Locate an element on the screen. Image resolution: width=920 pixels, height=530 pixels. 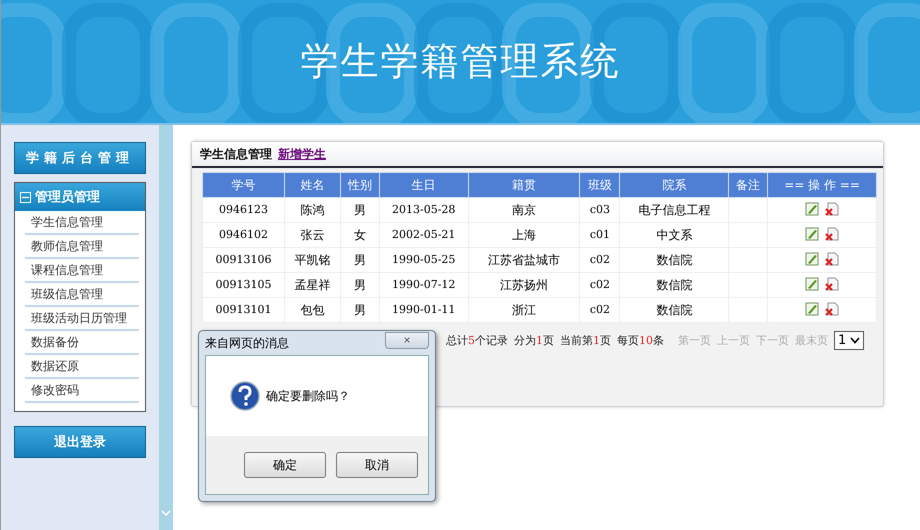
sidebar-title: 学籍后台管理 is located at coordinates (80, 158).